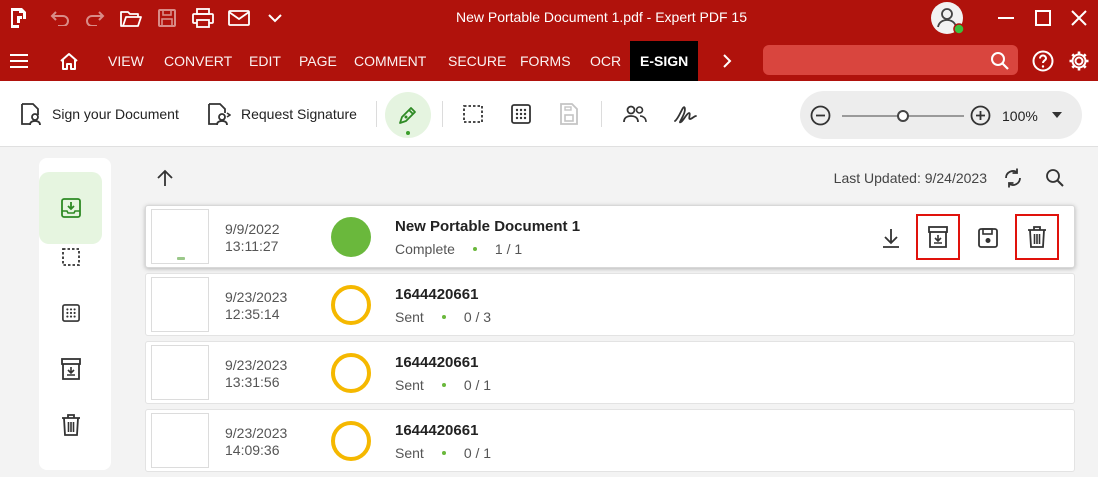 Image resolution: width=1098 pixels, height=477 pixels. Describe the element at coordinates (664, 61) in the screenshot. I see `tab-e-sign: E-SIGN` at that location.